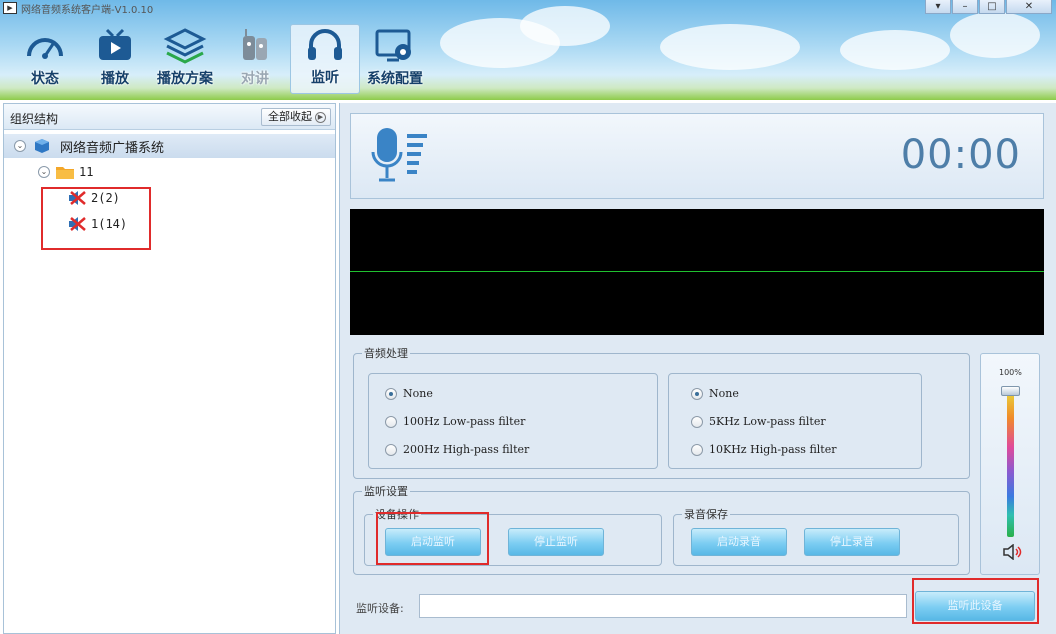 This screenshot has width=1056, height=634. Describe the element at coordinates (1029, 7) in the screenshot. I see `close-button: ✕` at that location.